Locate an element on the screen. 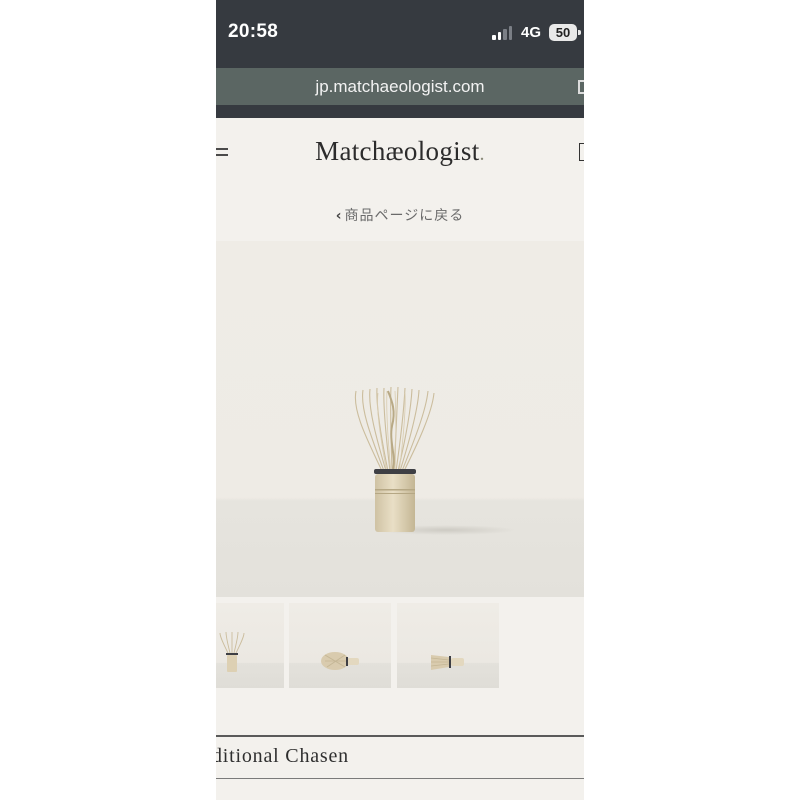  title-divider-bottom is located at coordinates (400, 778).